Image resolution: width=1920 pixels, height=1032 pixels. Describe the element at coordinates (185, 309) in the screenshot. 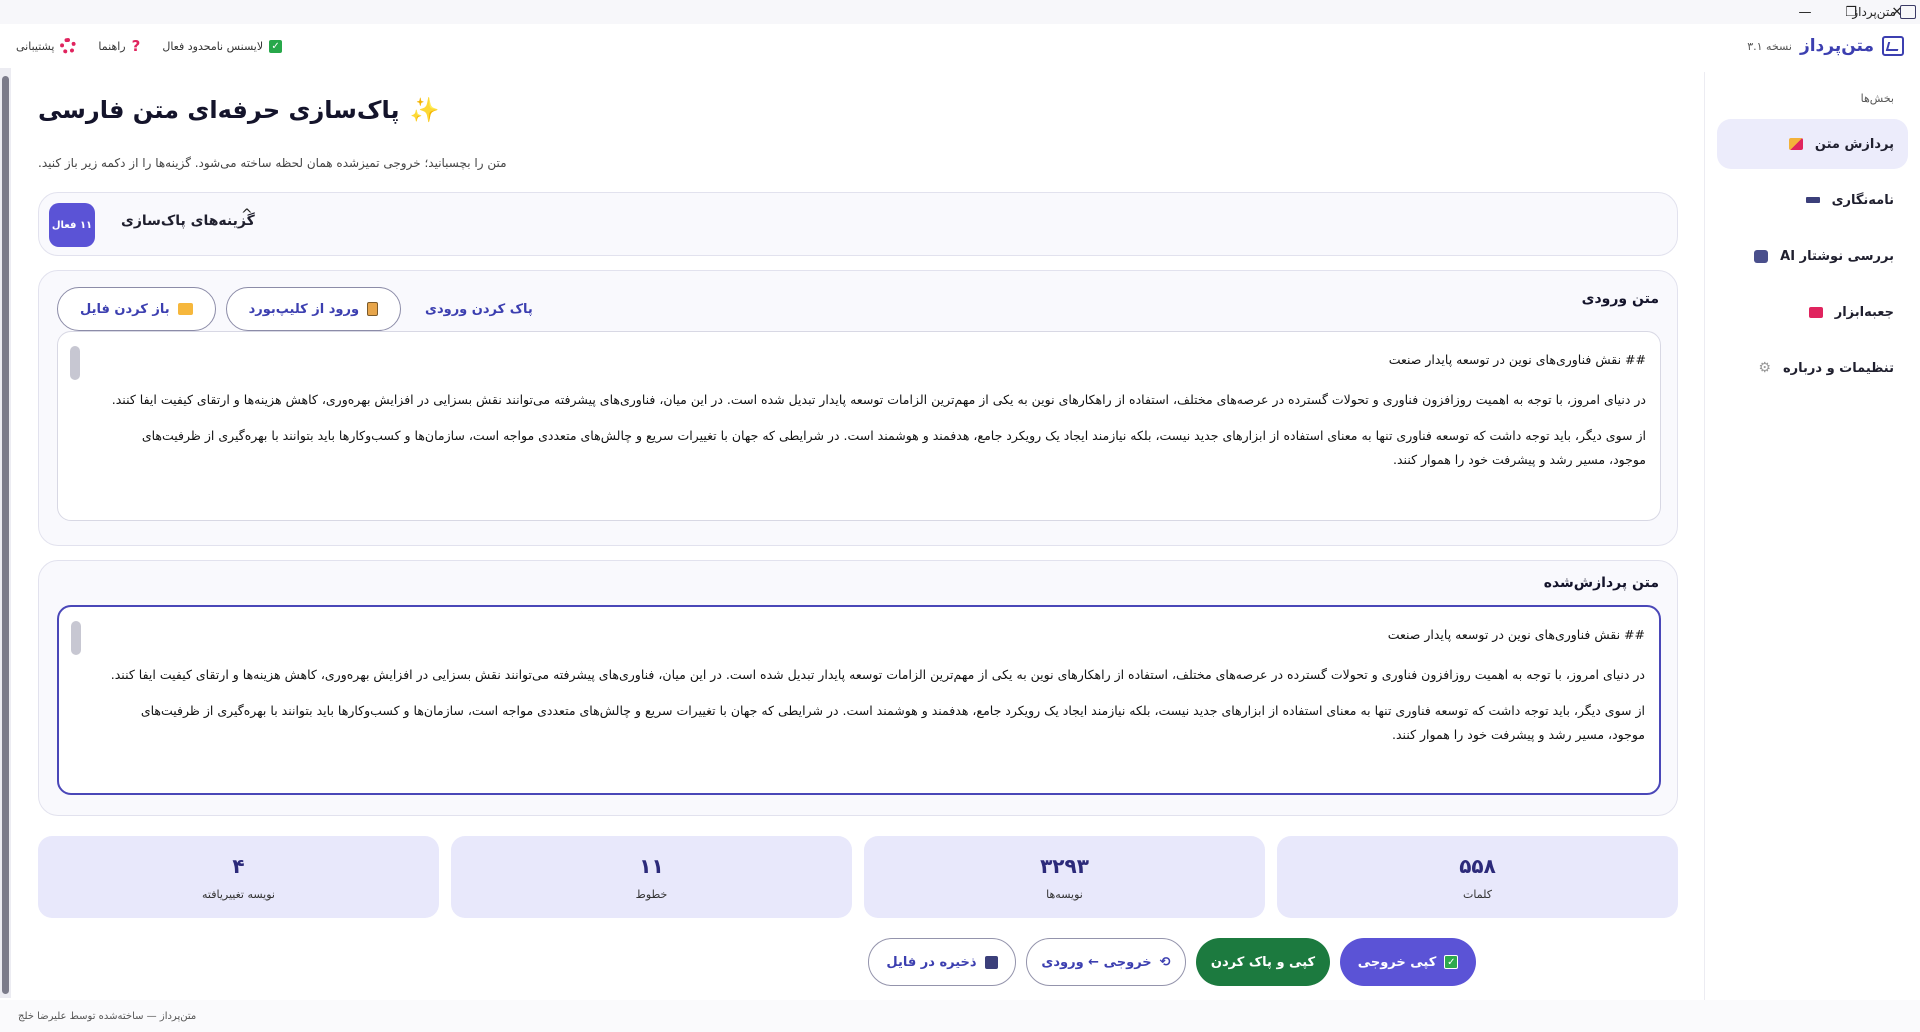

I see `folder-icon` at that location.